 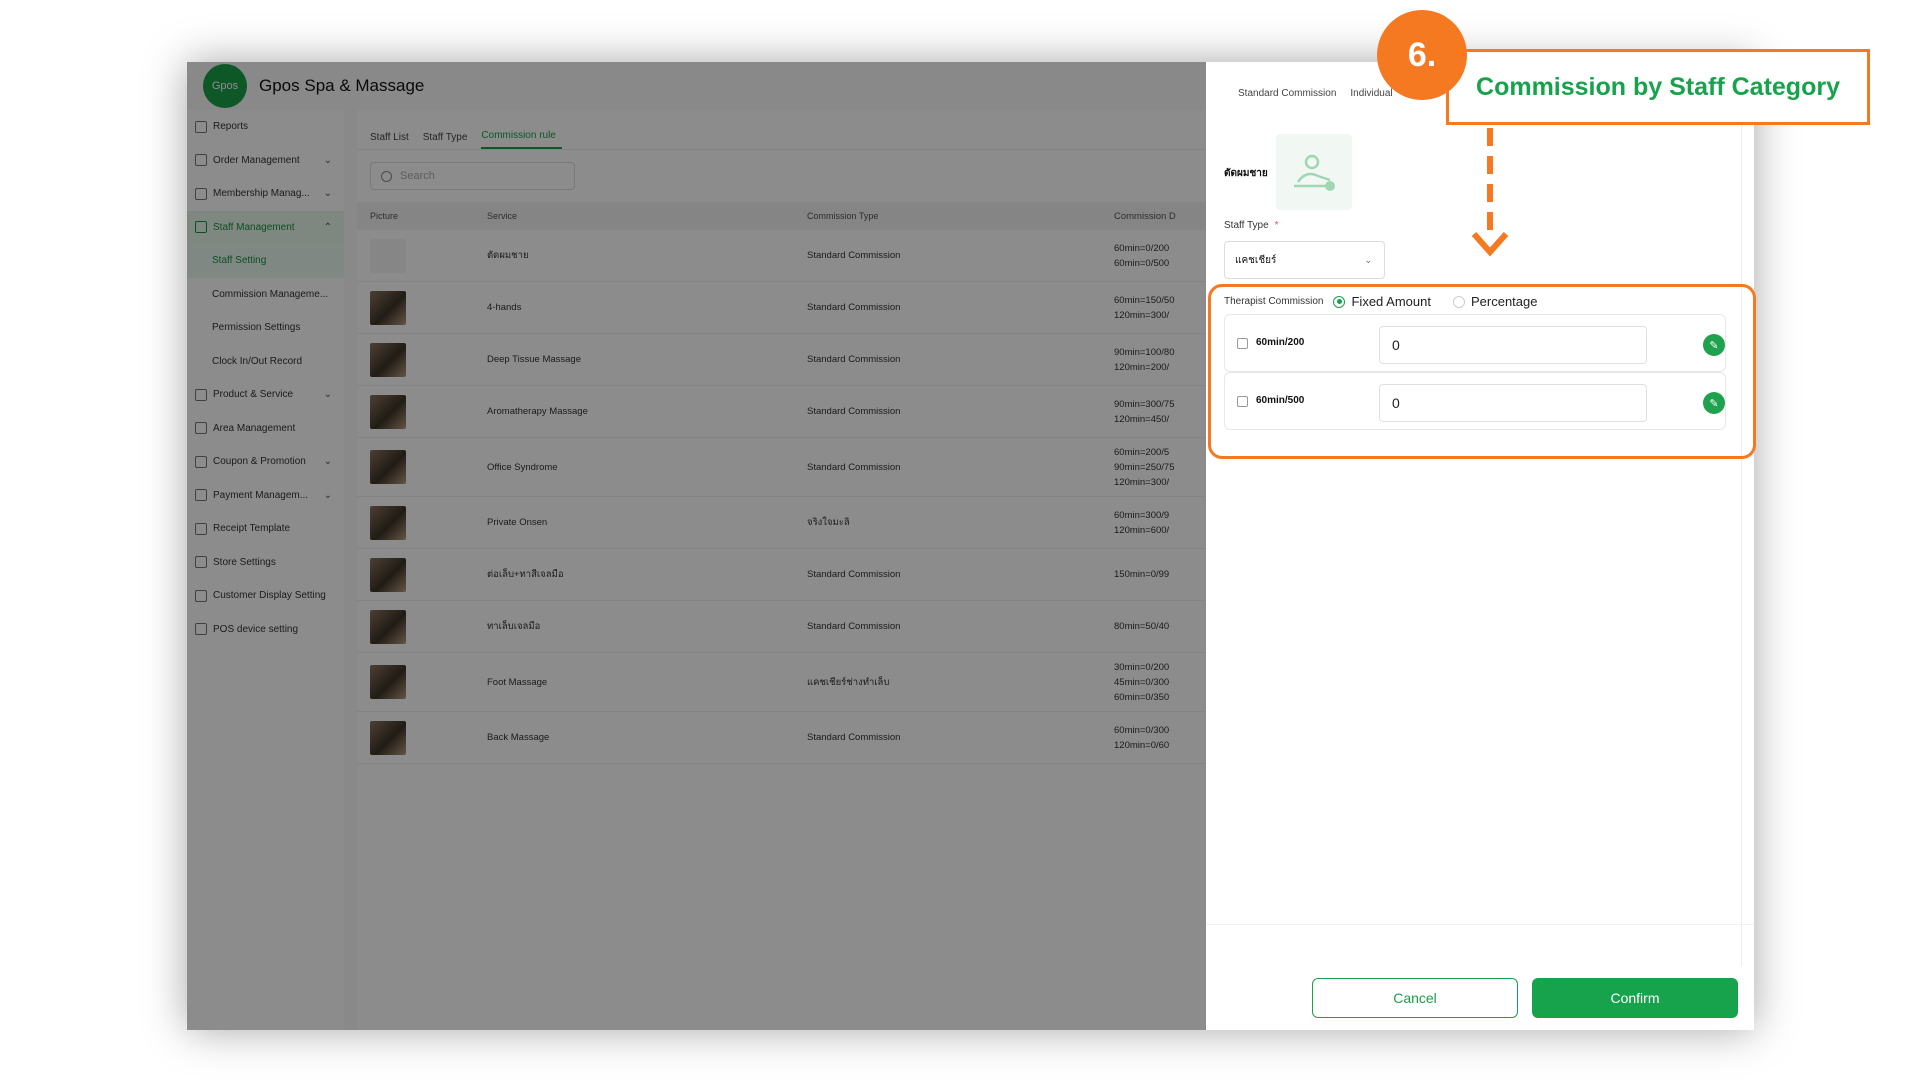 I want to click on staff-type-label-text: Staff Type, so click(x=1246, y=225).